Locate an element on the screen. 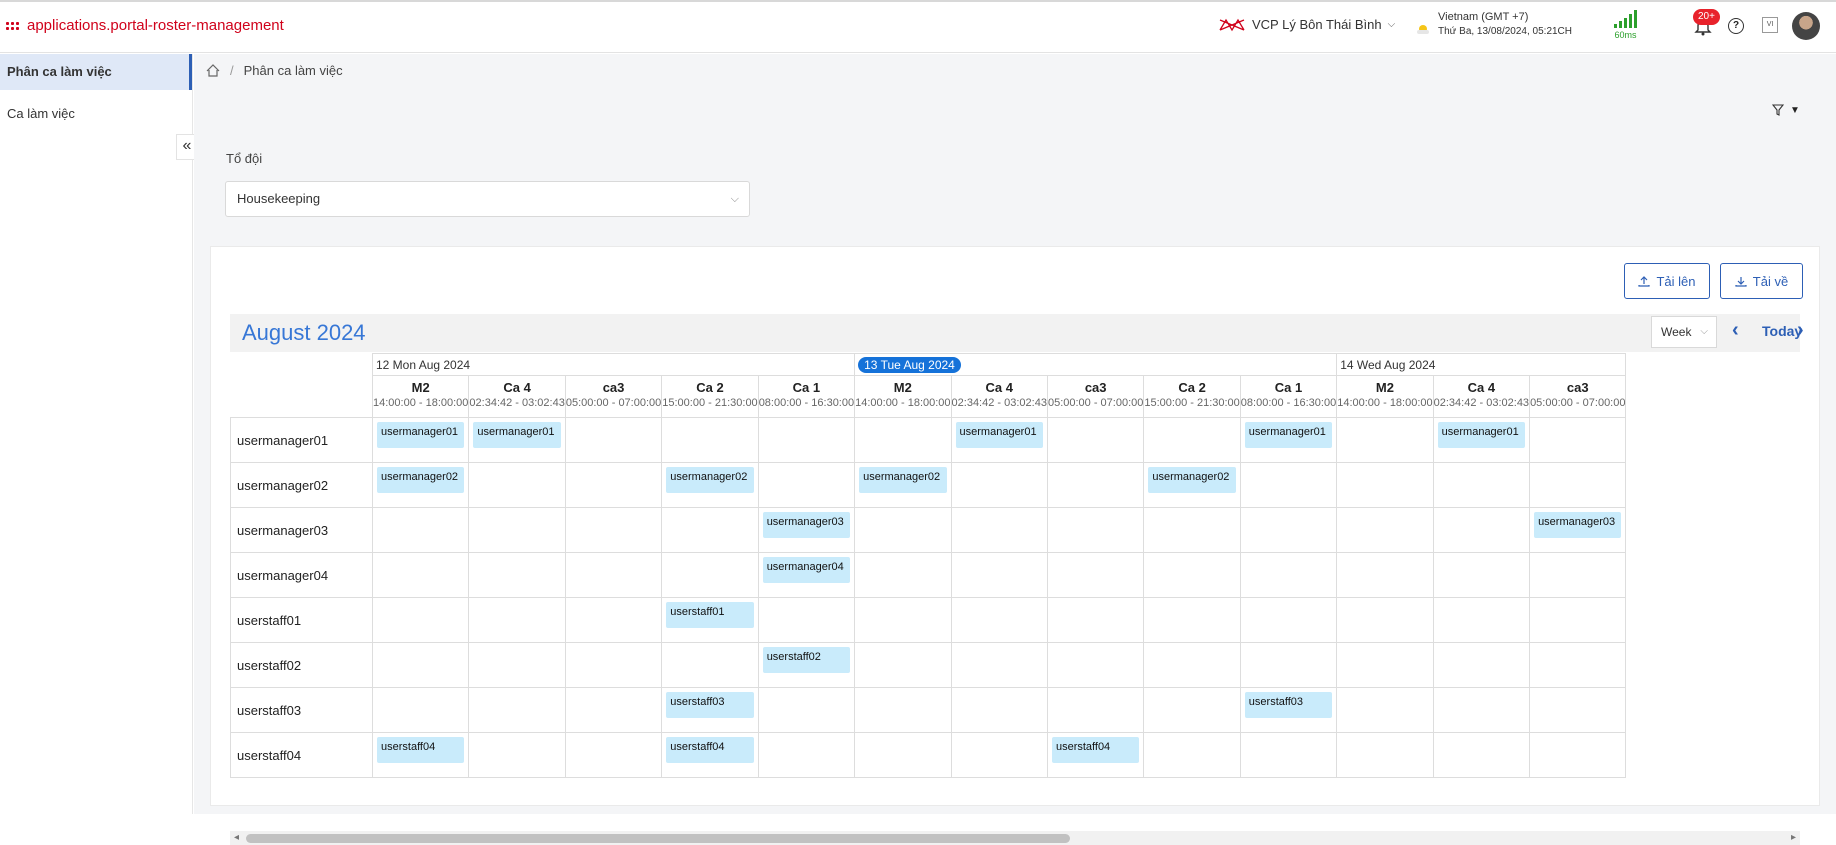 This screenshot has height=845, width=1836. scroll-right-icon: ▸ is located at coordinates (1793, 838).